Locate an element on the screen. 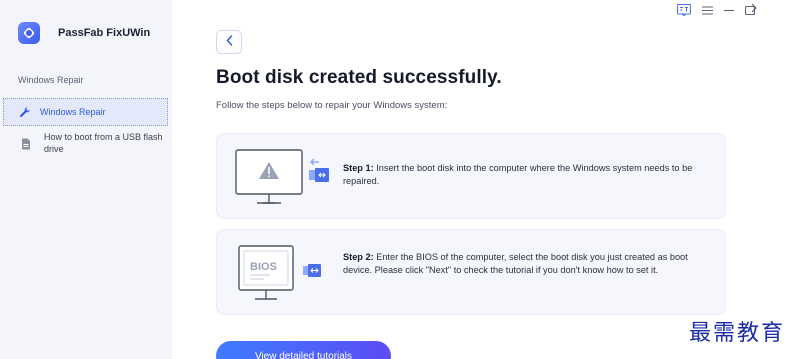 This screenshot has height=359, width=791. page-title: Boot disk created successfully. is located at coordinates (359, 77).